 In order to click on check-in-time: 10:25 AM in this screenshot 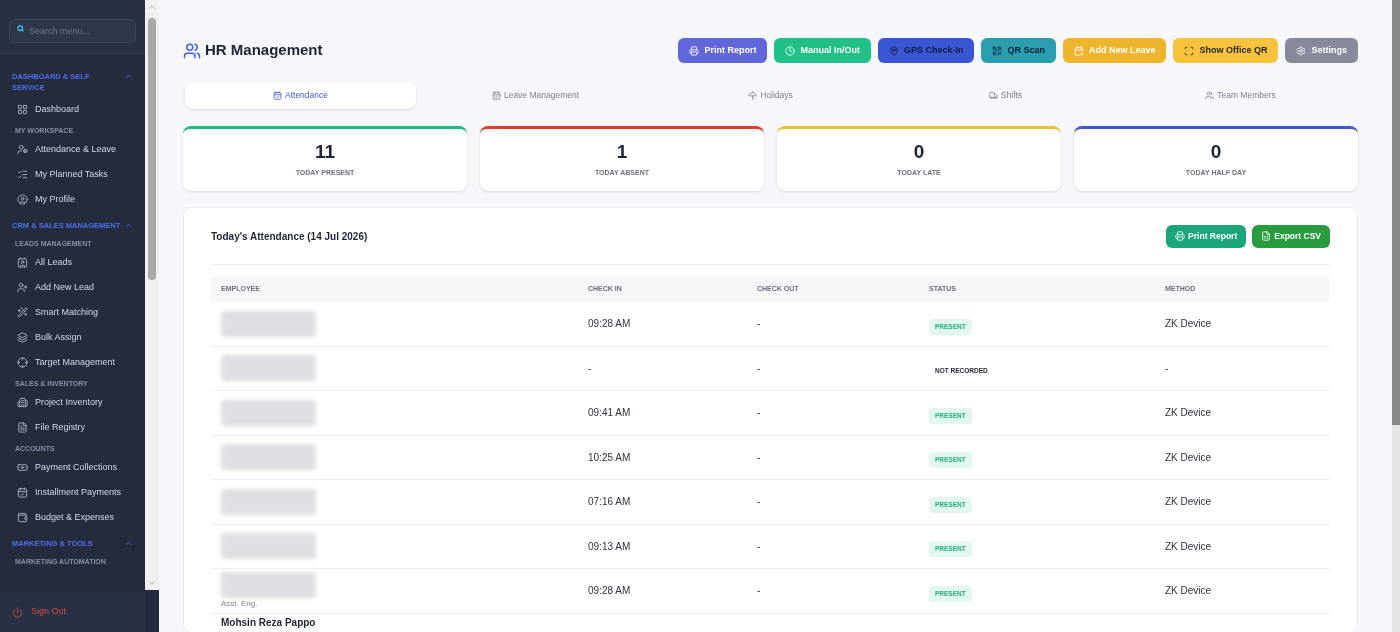, I will do `click(610, 457)`.